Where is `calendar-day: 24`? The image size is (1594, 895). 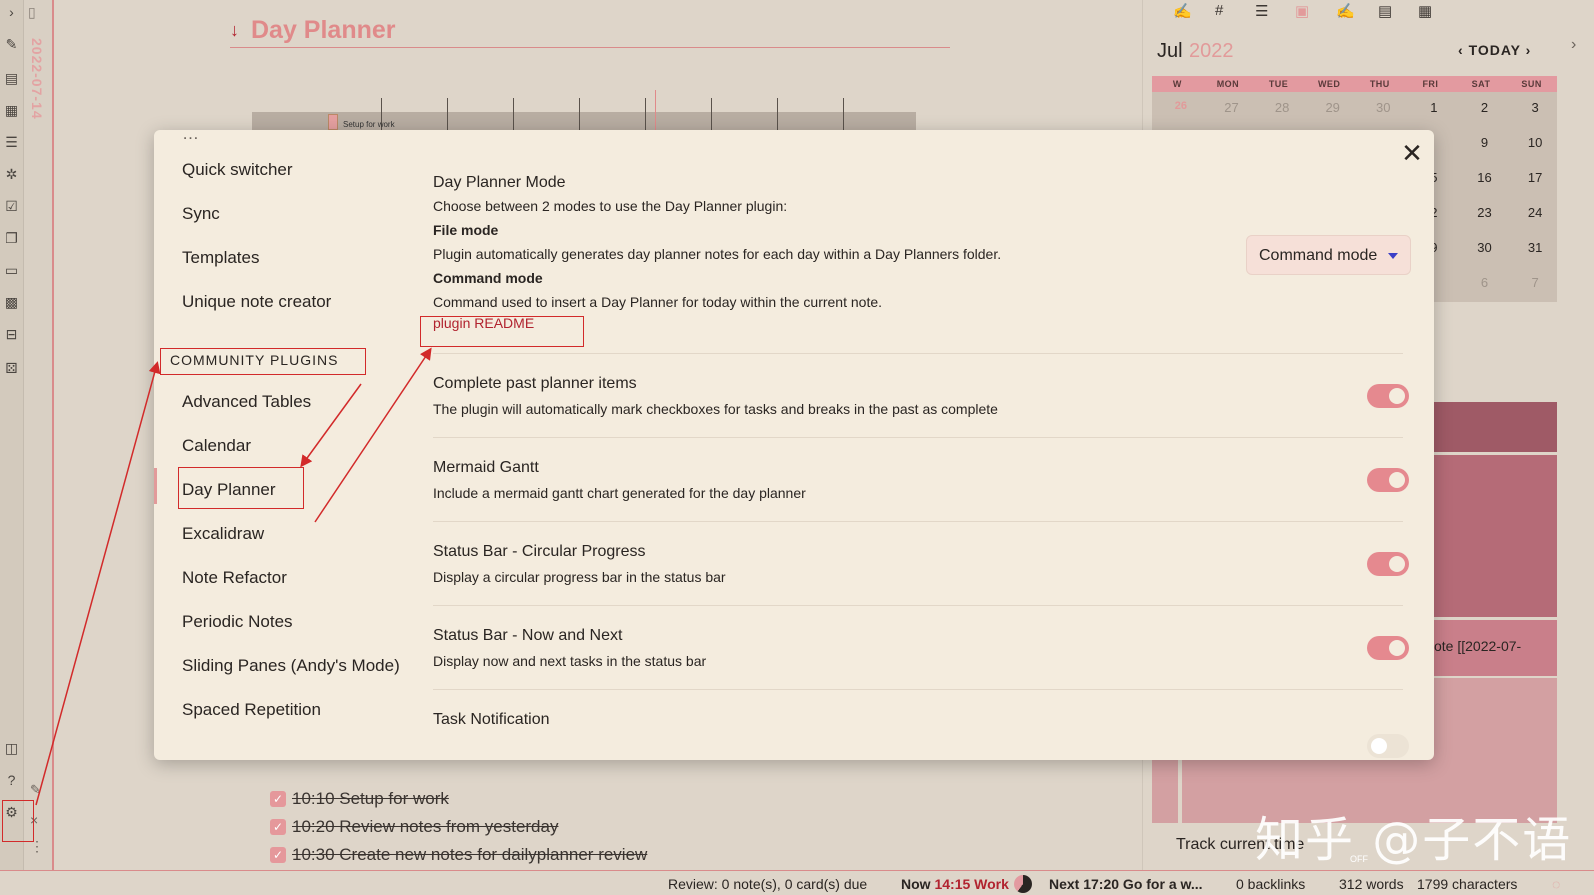
calendar-day: 24 is located at coordinates (1535, 212).